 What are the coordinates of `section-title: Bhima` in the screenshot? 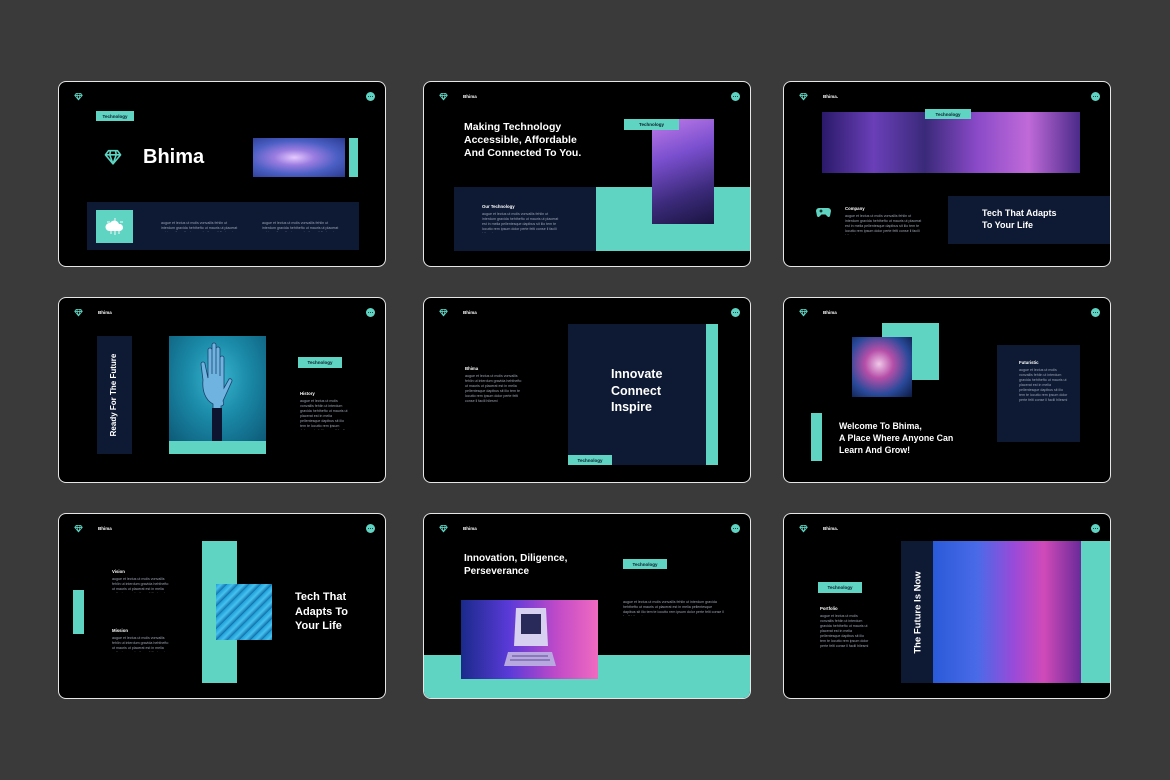 It's located at (472, 368).